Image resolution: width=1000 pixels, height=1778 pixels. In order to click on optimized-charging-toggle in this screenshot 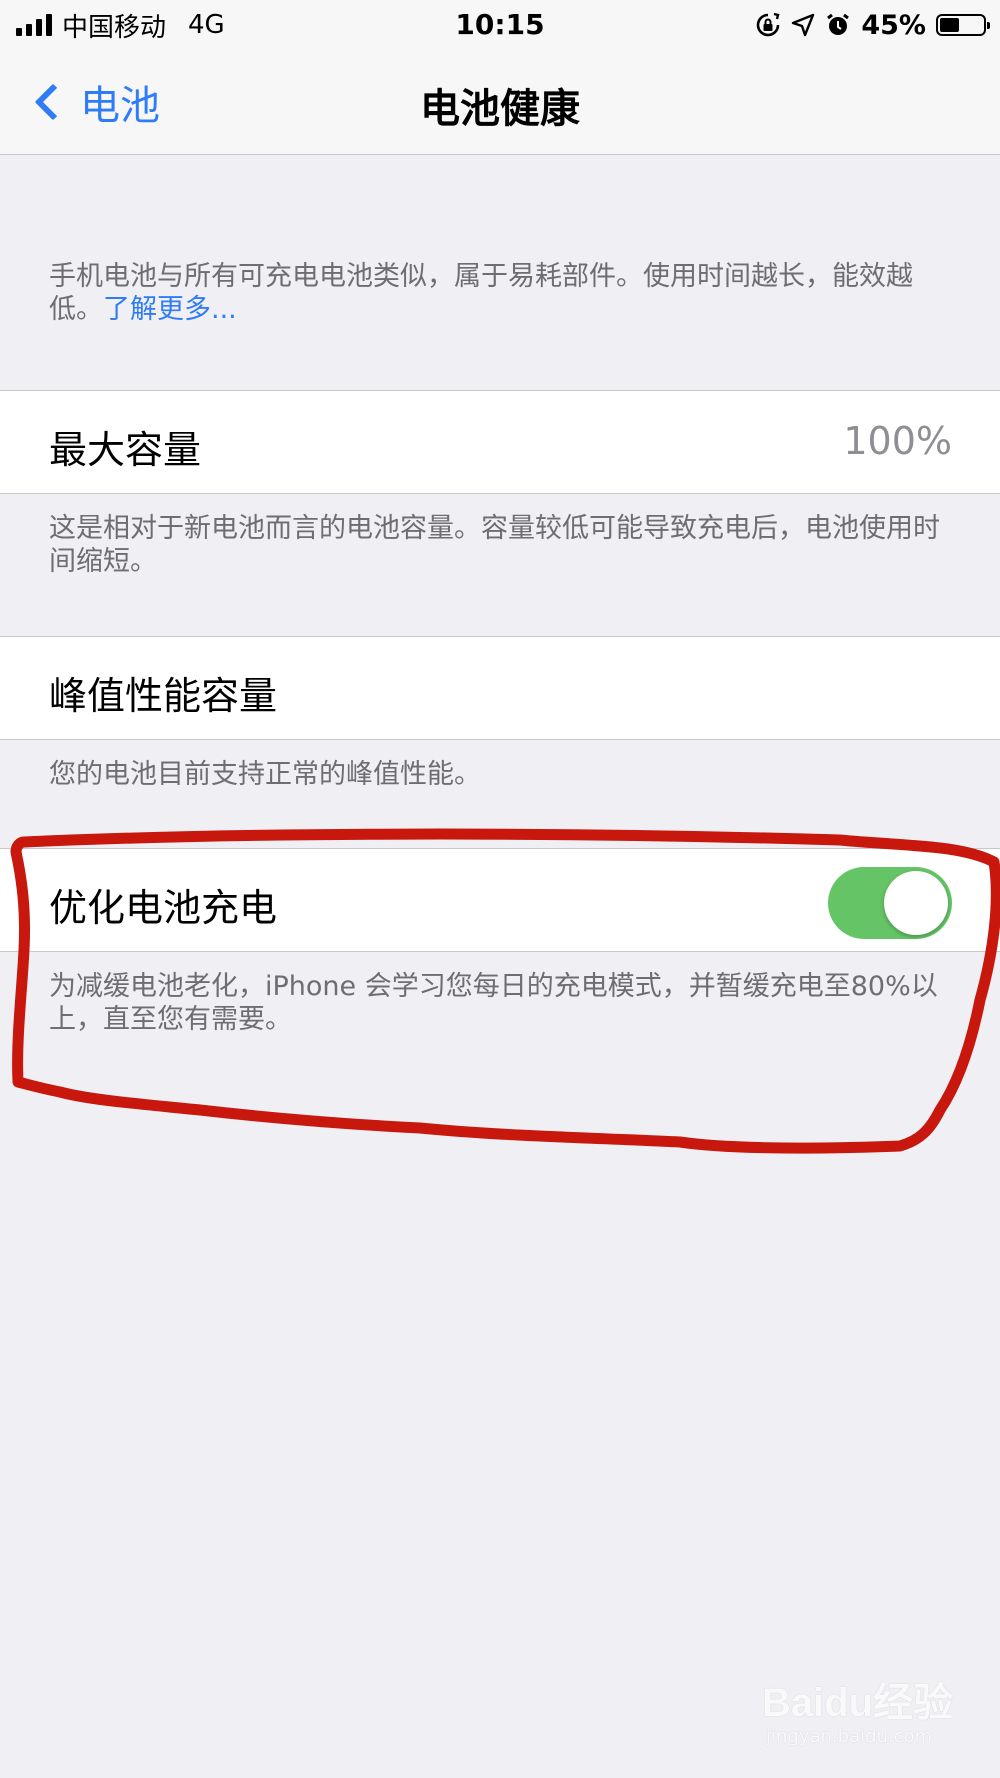, I will do `click(890, 903)`.